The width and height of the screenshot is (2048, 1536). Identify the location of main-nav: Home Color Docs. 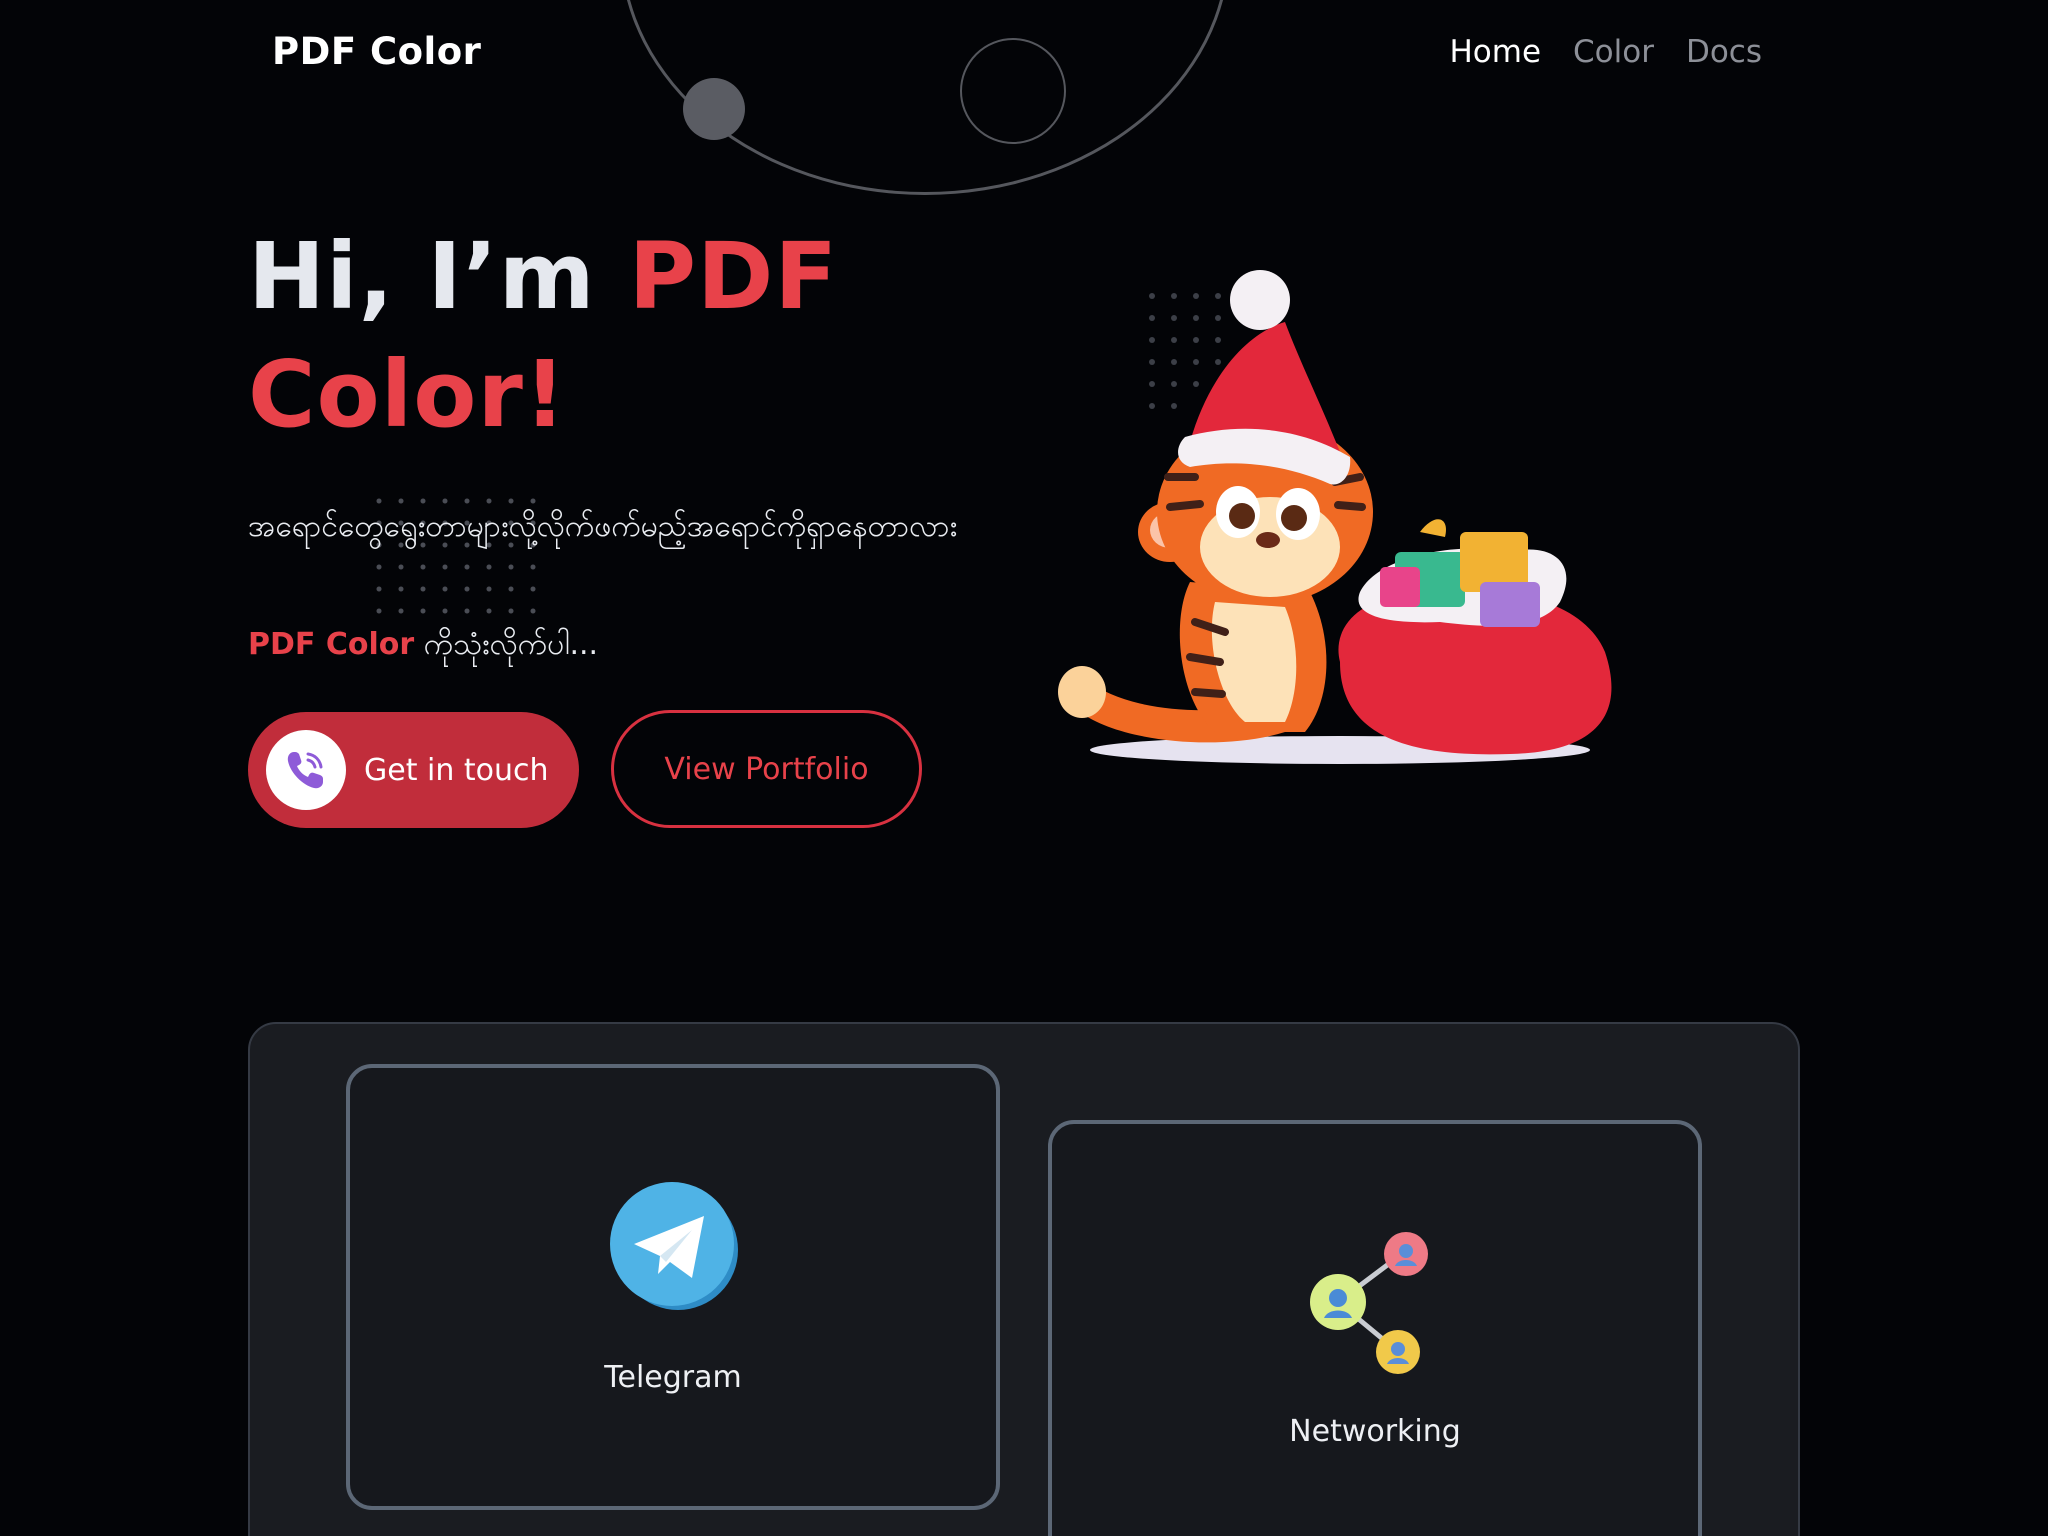
(1605, 52).